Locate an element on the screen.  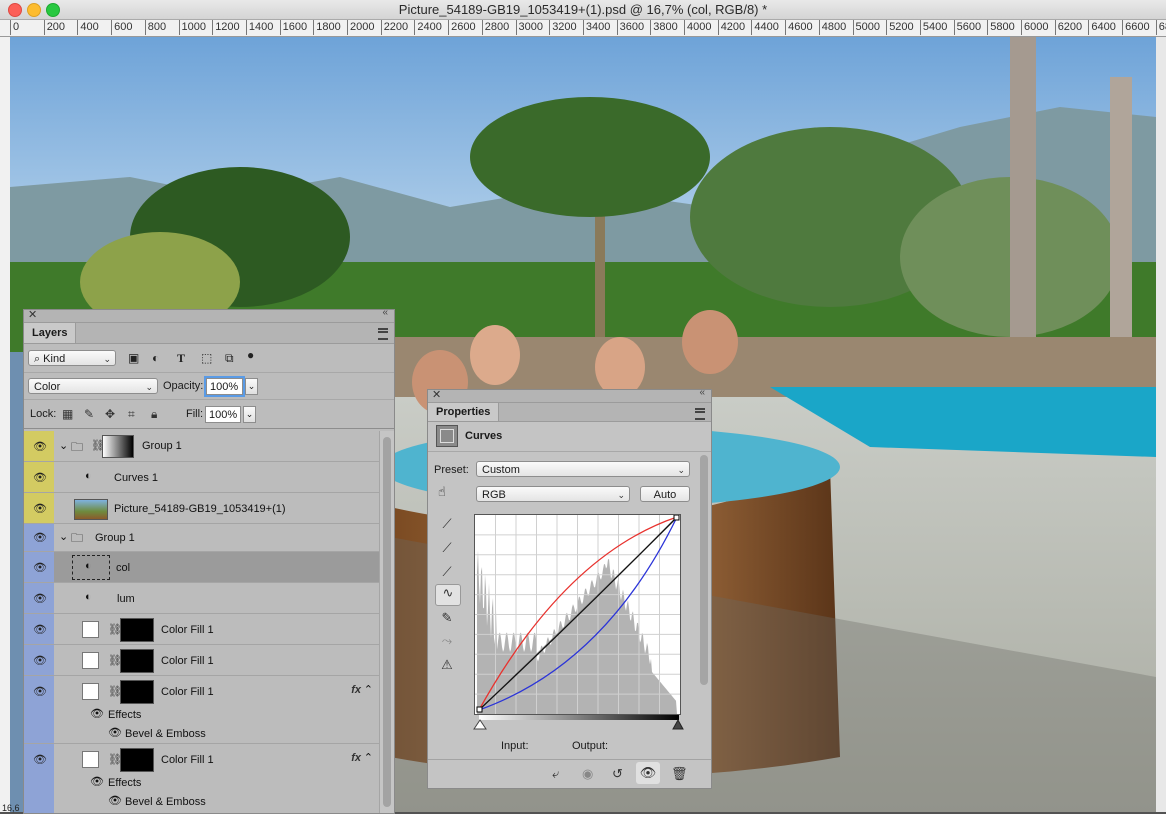
ruler-tick-label: 4200 is located at coordinates (731, 27).